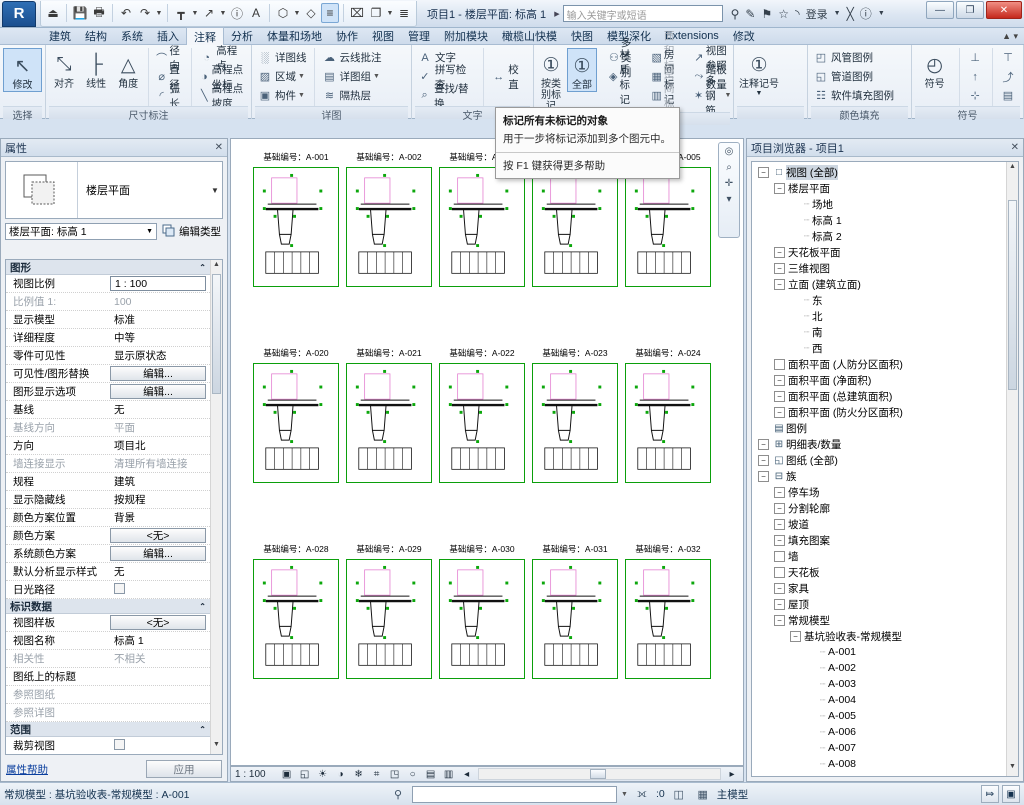 The width and height of the screenshot is (1024, 805). What do you see at coordinates (404, 13) in the screenshot?
I see `customize-qat-icon: ≣` at bounding box center [404, 13].